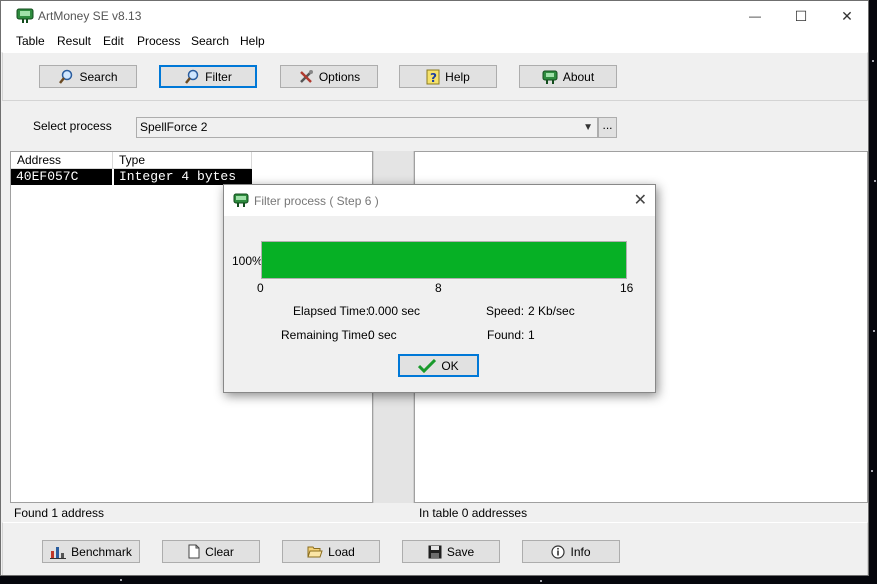  I want to click on progress-tick-min: 0, so click(260, 288).